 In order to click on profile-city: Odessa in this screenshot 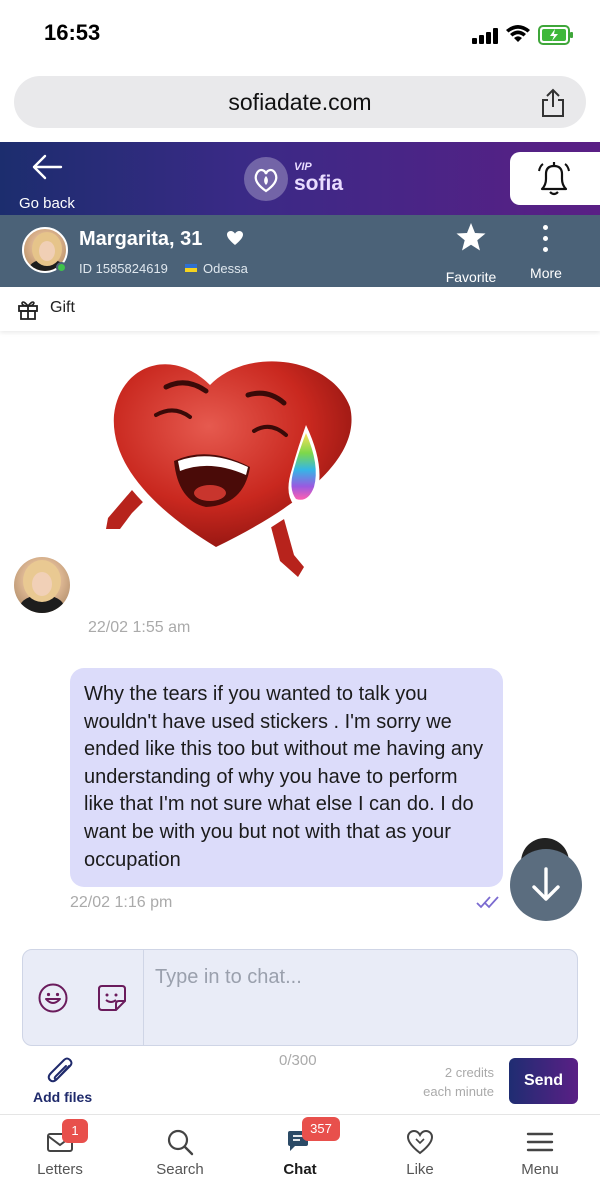, I will do `click(225, 268)`.